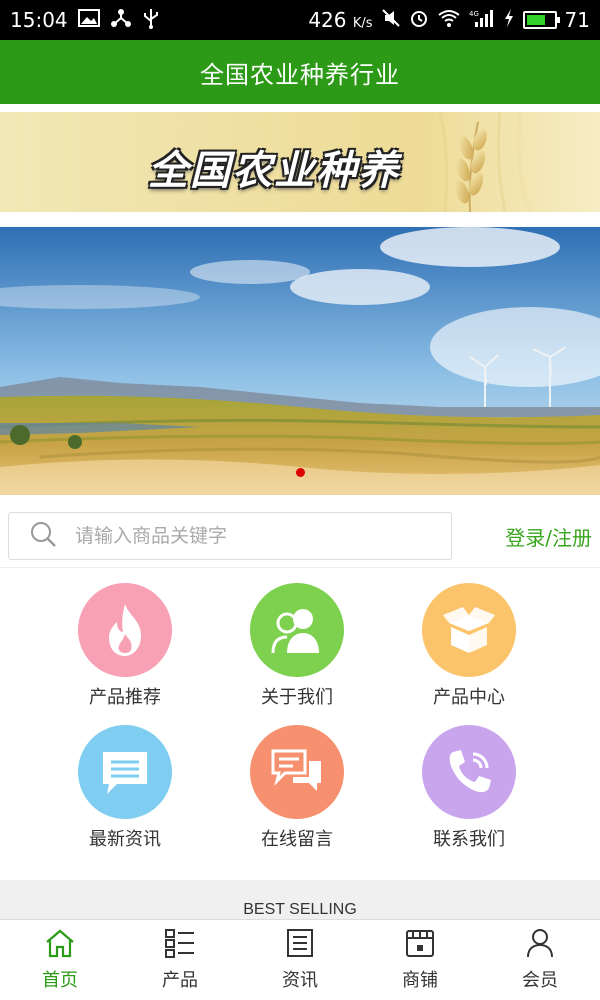 The width and height of the screenshot is (600, 1000). Describe the element at coordinates (577, 20) in the screenshot. I see `battery-percent: 71` at that location.